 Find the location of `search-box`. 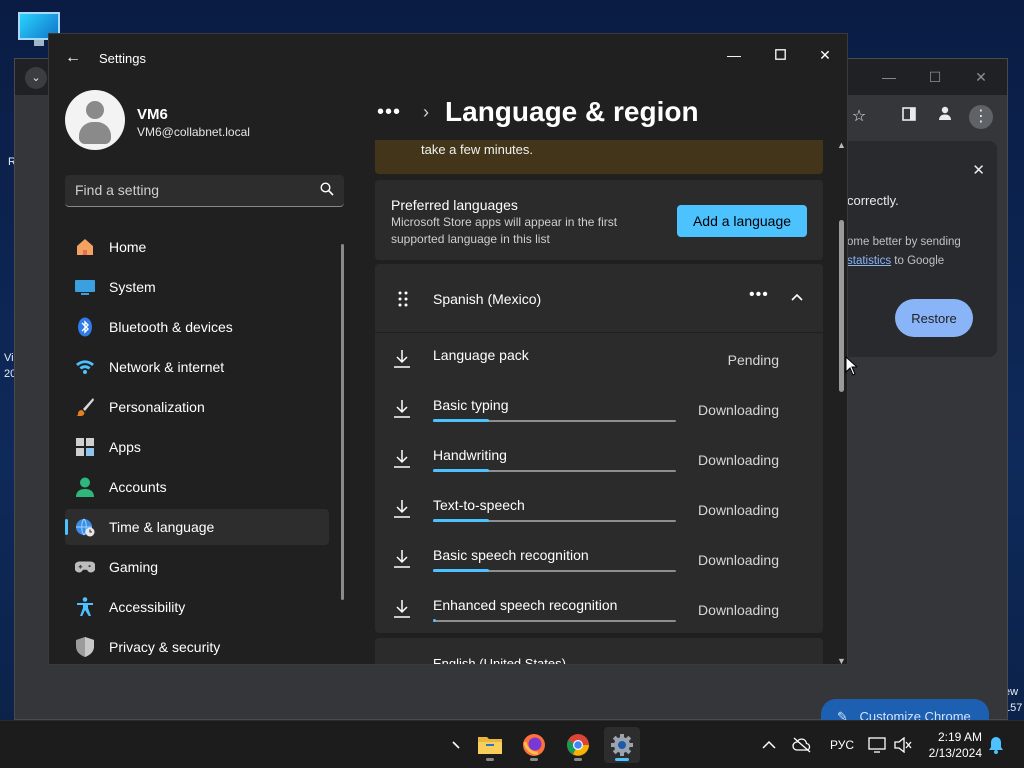

search-box is located at coordinates (204, 191).